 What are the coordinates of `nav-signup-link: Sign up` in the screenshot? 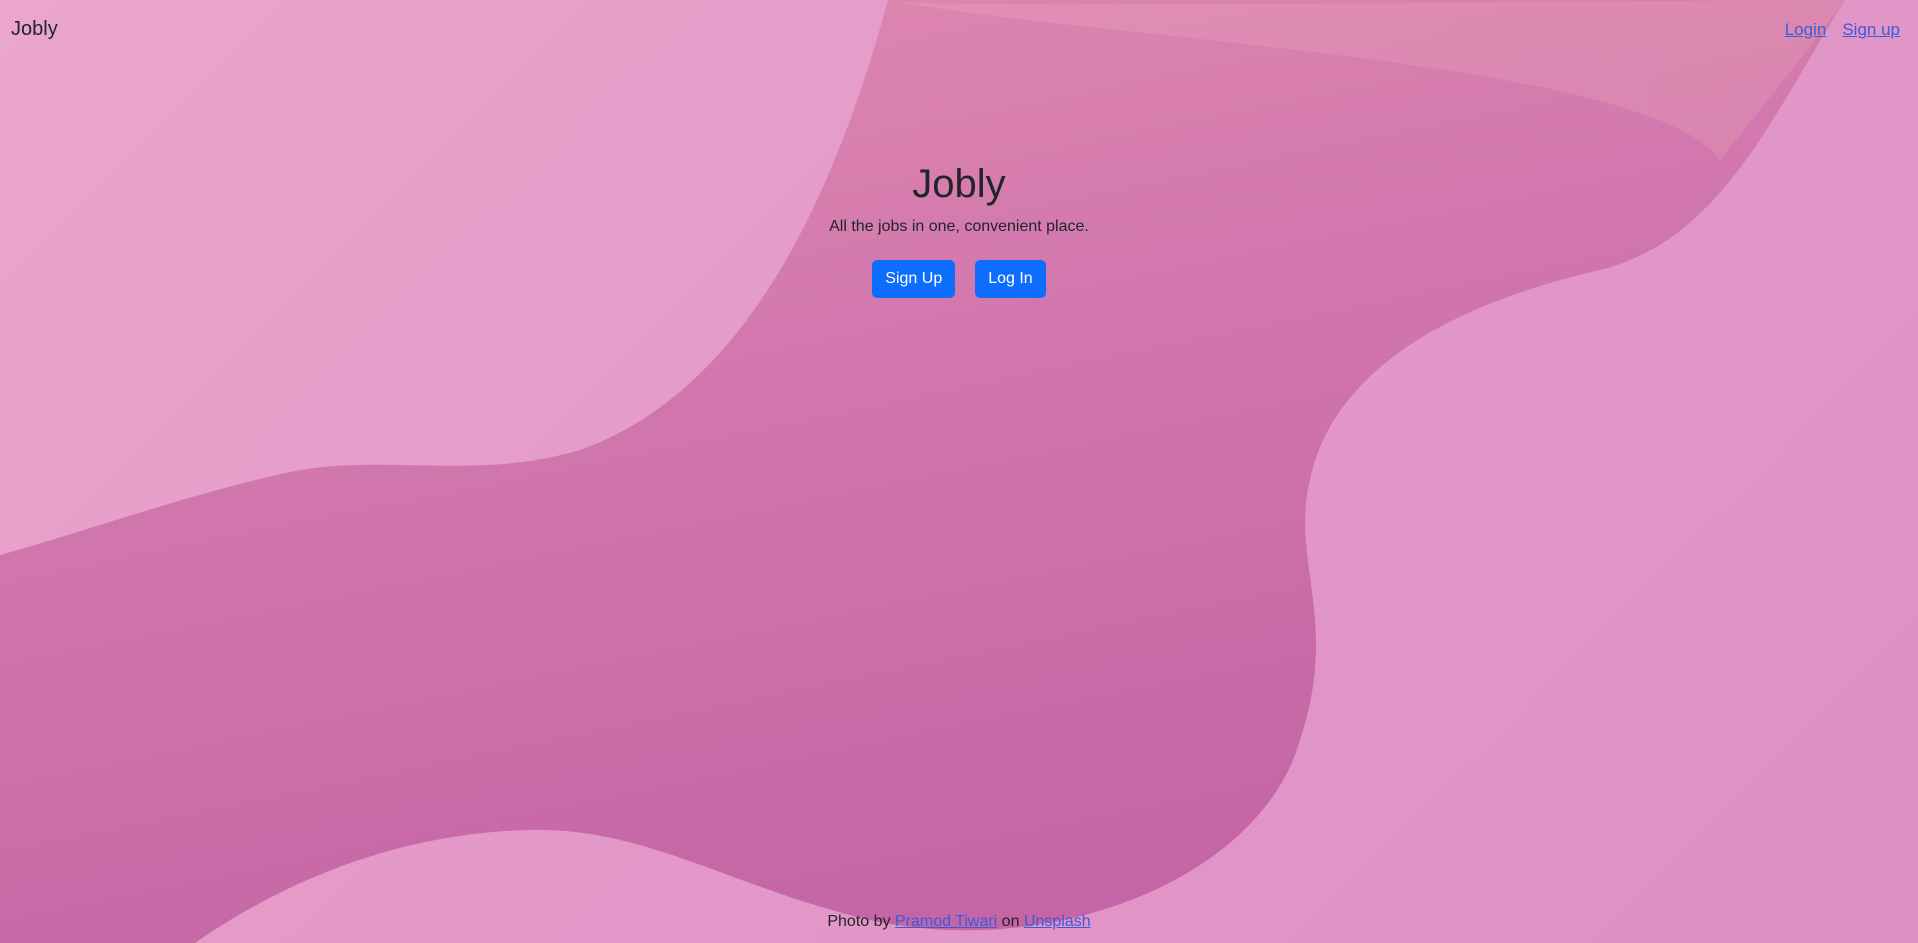 It's located at (1871, 30).